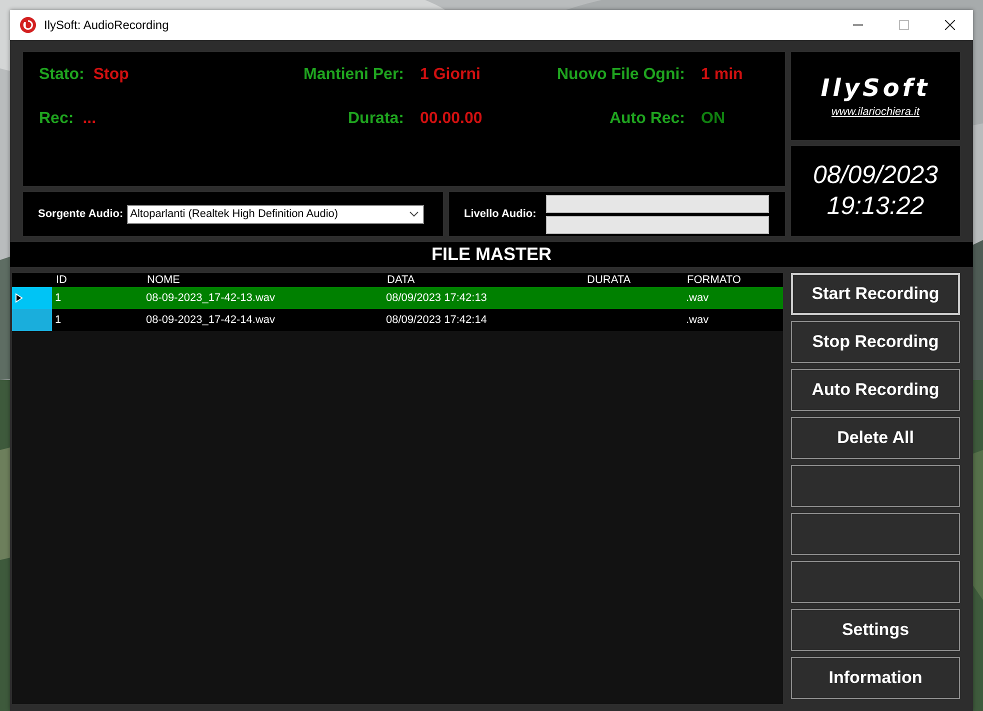  I want to click on status-label: Mantieni Per:, so click(353, 75).